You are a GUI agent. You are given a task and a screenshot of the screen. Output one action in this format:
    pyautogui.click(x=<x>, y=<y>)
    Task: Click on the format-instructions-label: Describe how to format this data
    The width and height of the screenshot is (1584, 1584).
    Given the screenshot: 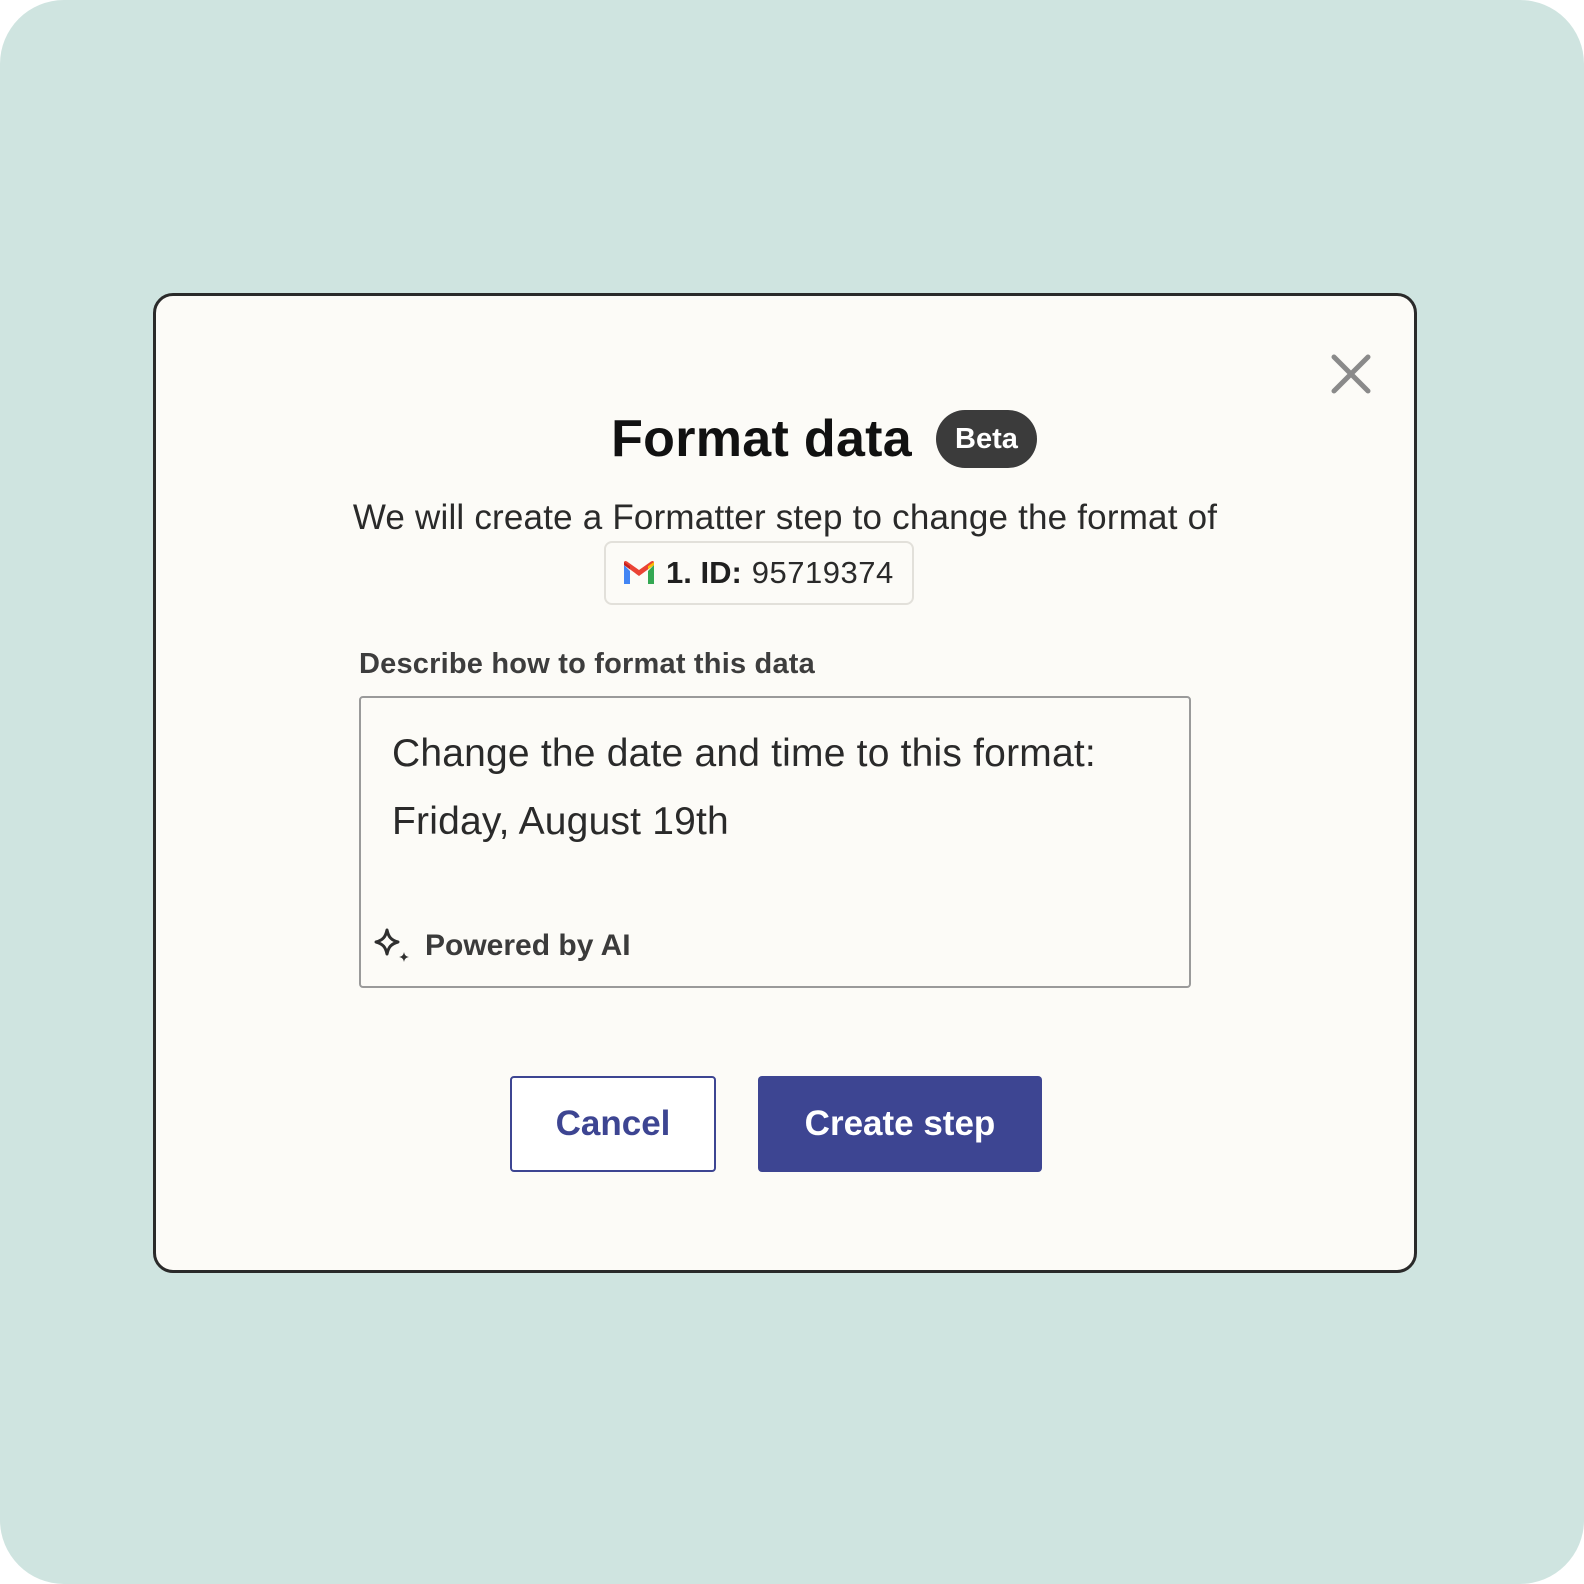 What is the action you would take?
    pyautogui.click(x=587, y=664)
    